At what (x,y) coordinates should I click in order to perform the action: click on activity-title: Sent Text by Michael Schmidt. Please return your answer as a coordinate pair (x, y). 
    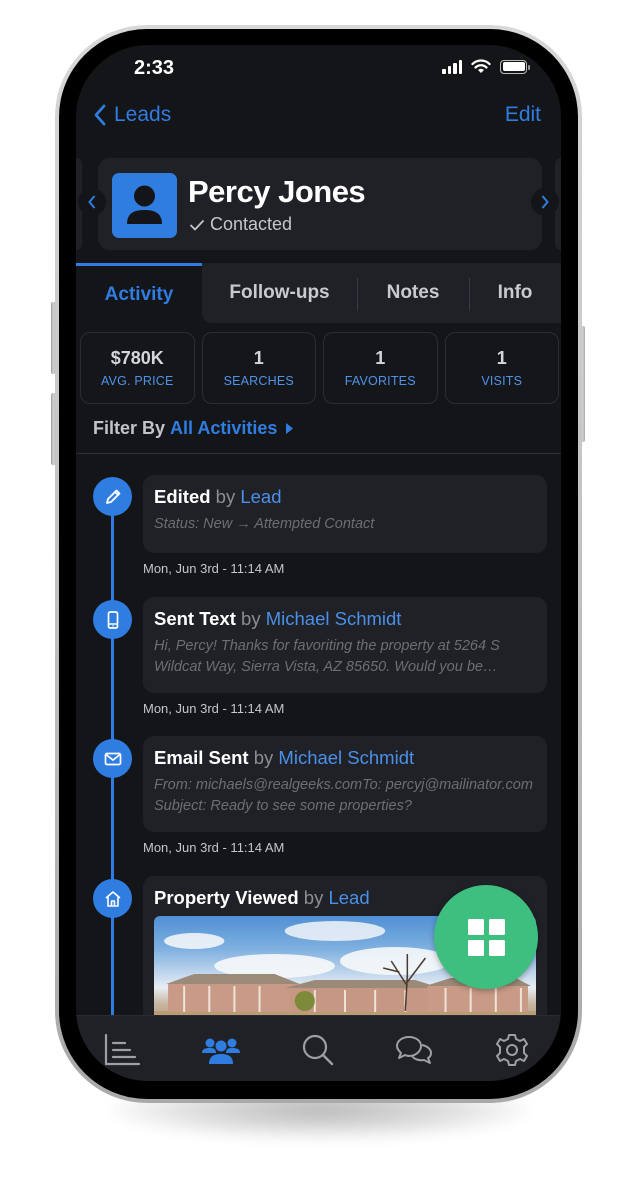
    Looking at the image, I should click on (345, 619).